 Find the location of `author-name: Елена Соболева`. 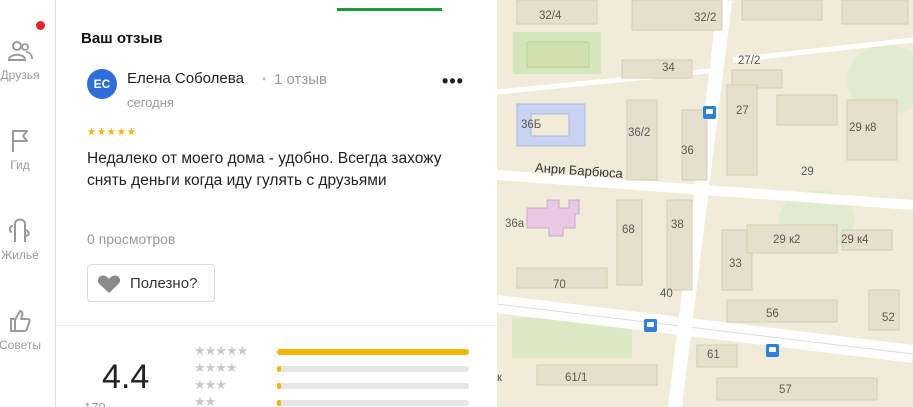

author-name: Елена Соболева is located at coordinates (185, 78).